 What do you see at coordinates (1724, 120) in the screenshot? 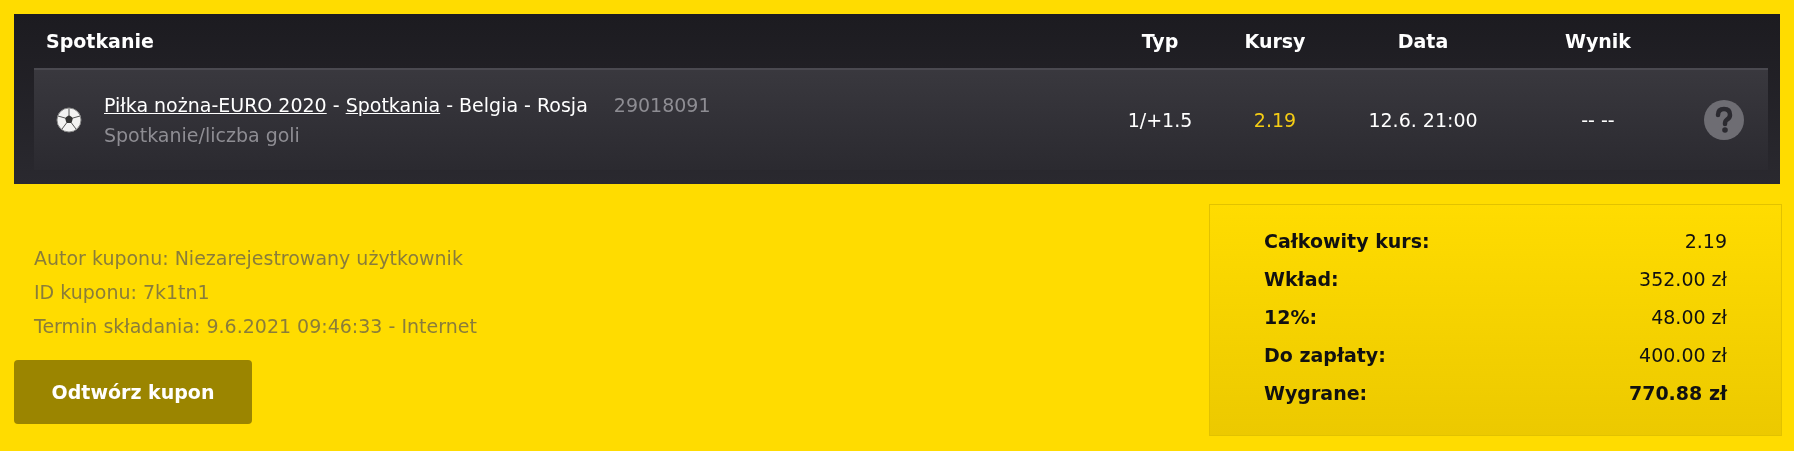
I see `help-icon` at bounding box center [1724, 120].